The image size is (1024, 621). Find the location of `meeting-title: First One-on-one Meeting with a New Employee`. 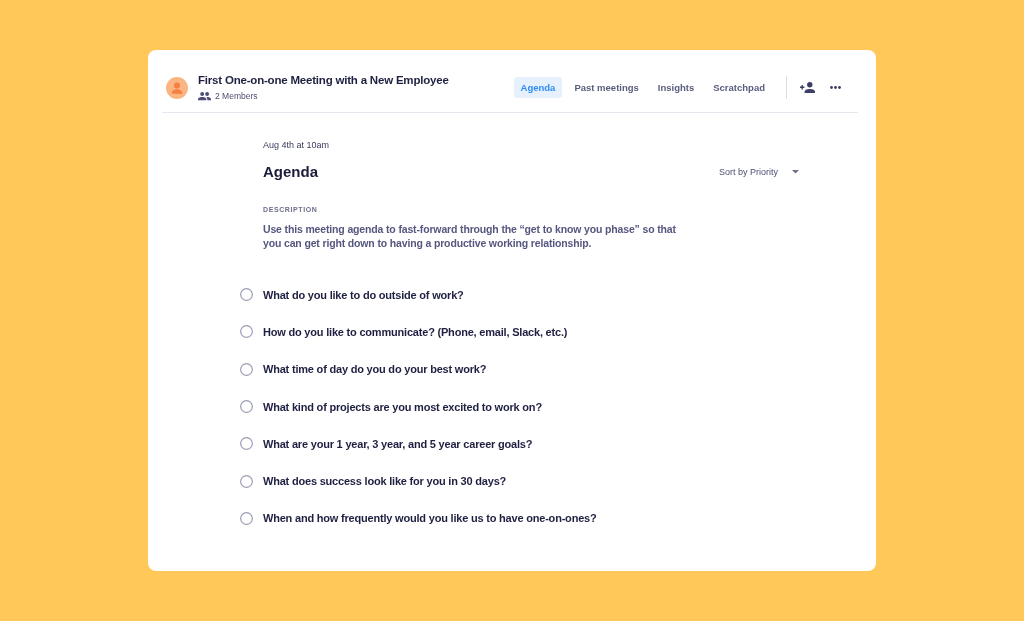

meeting-title: First One-on-one Meeting with a New Employee is located at coordinates (323, 80).